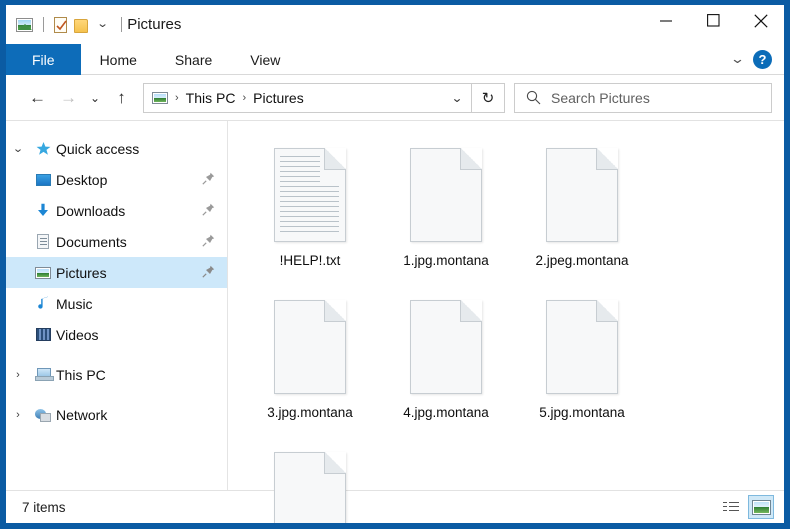  I want to click on sidebar-item-pictures: Pictures, so click(116, 272).